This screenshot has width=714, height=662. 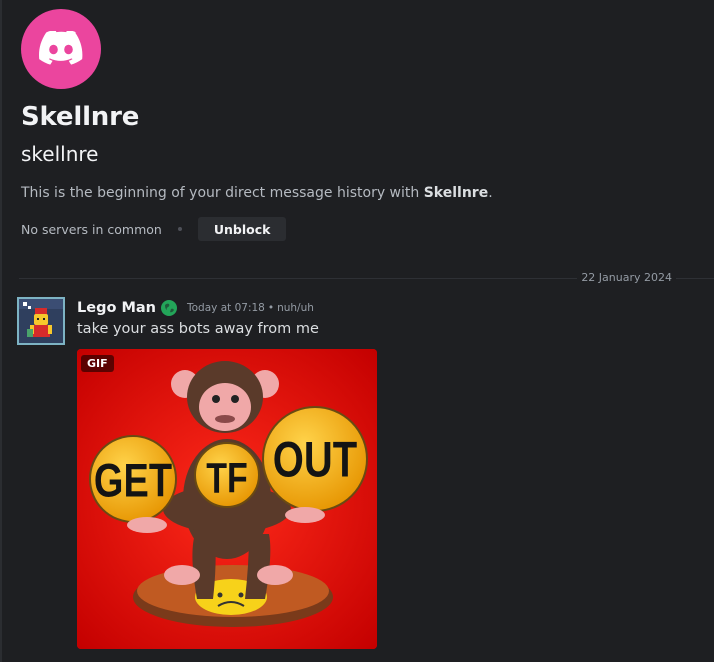 I want to click on lego-avatar-image, so click(x=41, y=321).